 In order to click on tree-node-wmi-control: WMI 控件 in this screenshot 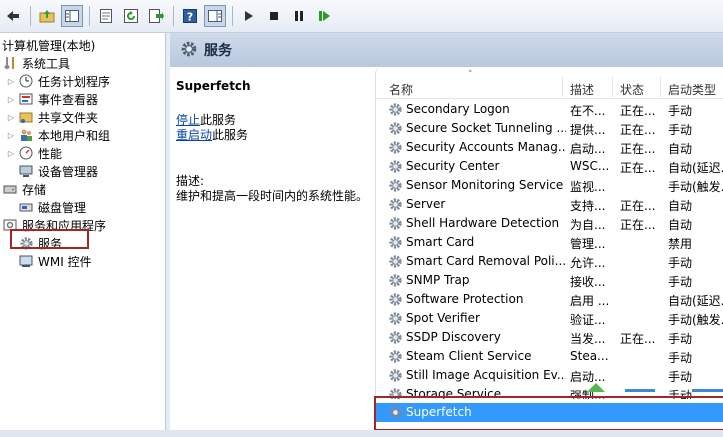, I will do `click(55, 261)`.